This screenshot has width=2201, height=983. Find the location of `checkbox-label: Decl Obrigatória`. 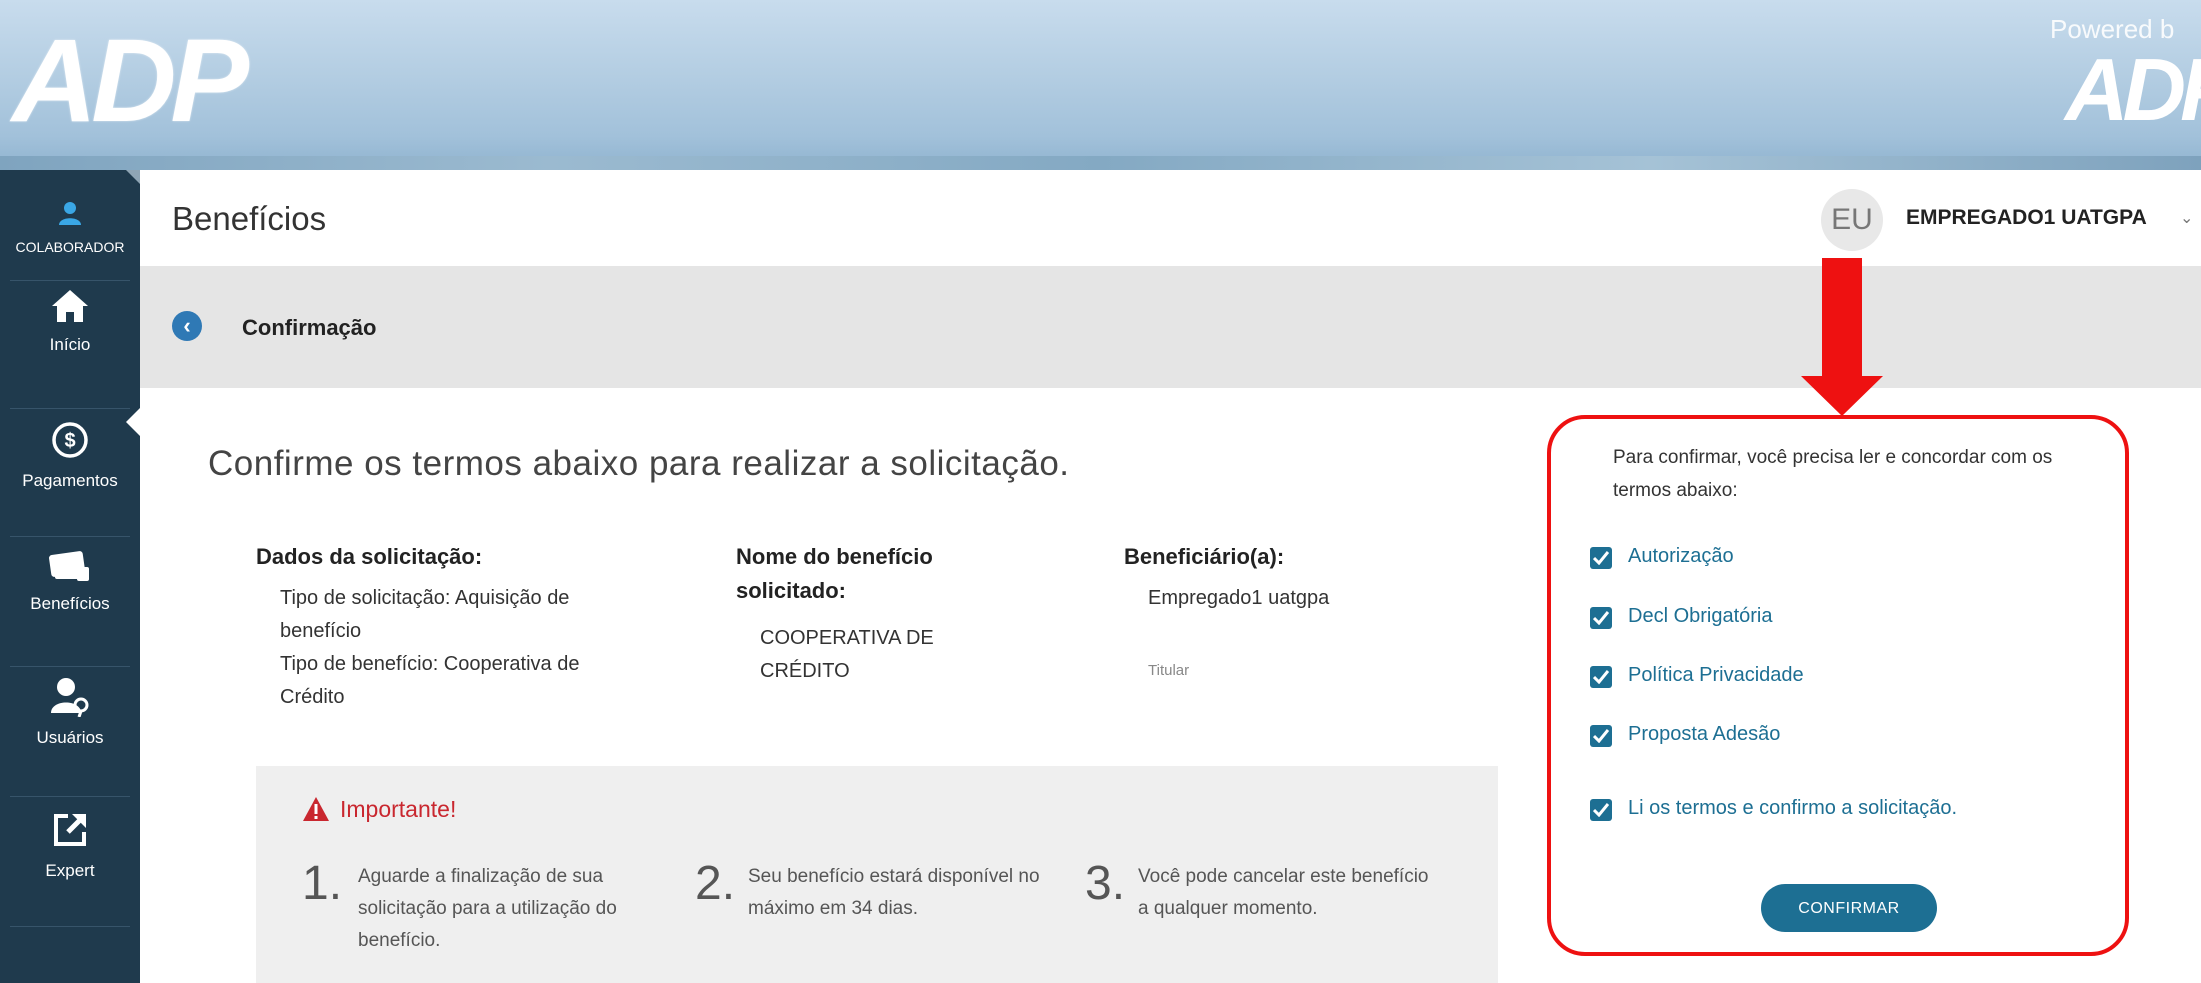

checkbox-label: Decl Obrigatória is located at coordinates (1700, 616).